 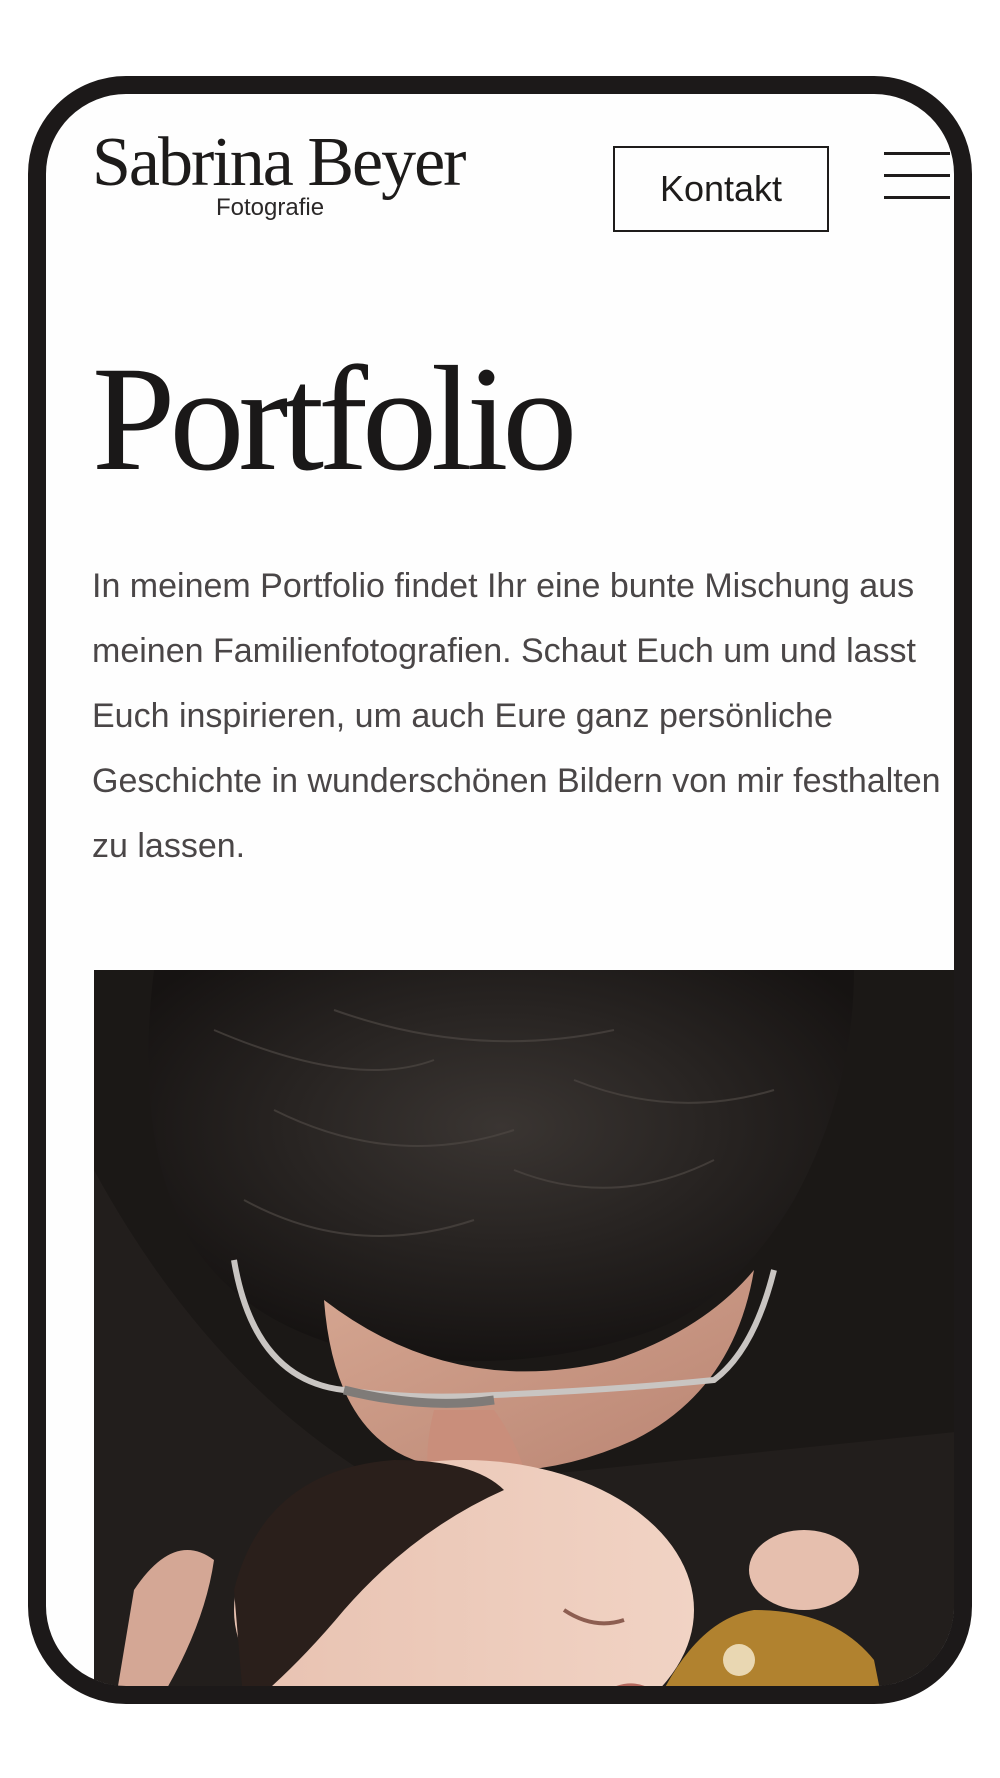 What do you see at coordinates (917, 176) in the screenshot?
I see `hamburger-menu-icon` at bounding box center [917, 176].